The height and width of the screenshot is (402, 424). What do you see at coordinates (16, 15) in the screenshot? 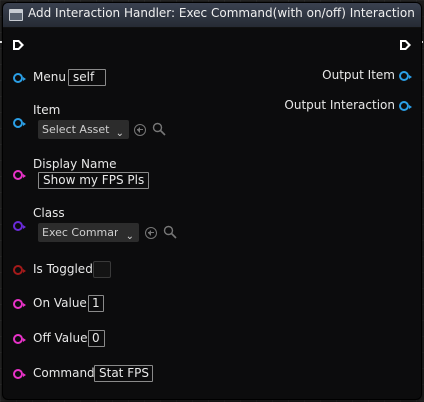
I see `function-icon` at bounding box center [16, 15].